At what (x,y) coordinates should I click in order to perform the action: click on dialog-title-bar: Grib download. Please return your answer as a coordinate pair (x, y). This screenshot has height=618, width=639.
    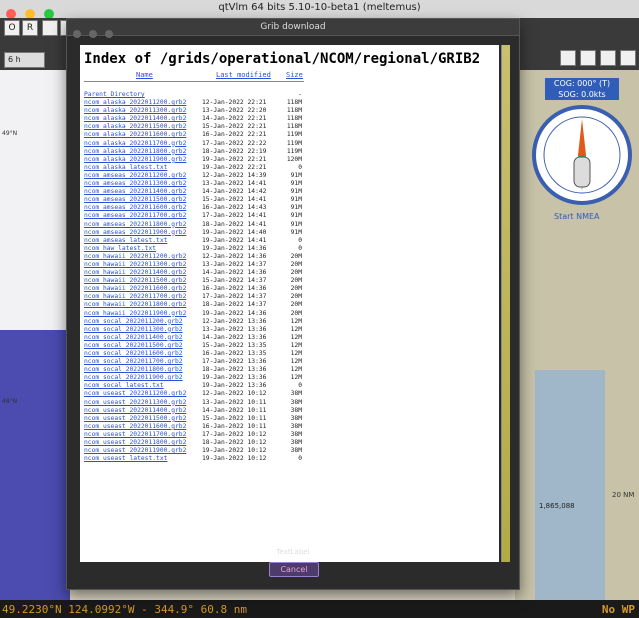
    Looking at the image, I should click on (293, 28).